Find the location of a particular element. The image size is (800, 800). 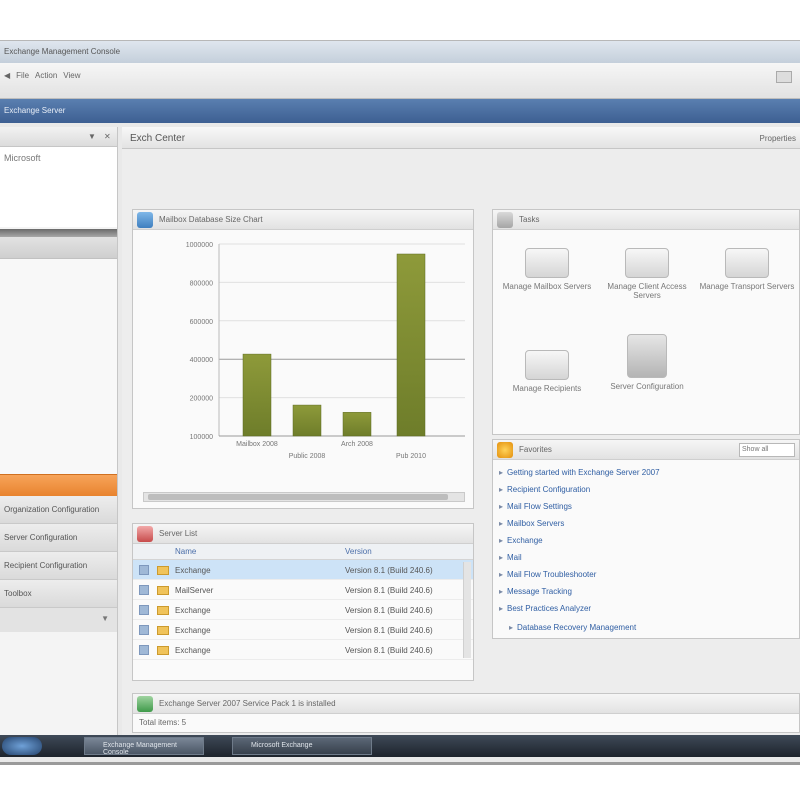

menu-file: File is located at coordinates (22, 75).